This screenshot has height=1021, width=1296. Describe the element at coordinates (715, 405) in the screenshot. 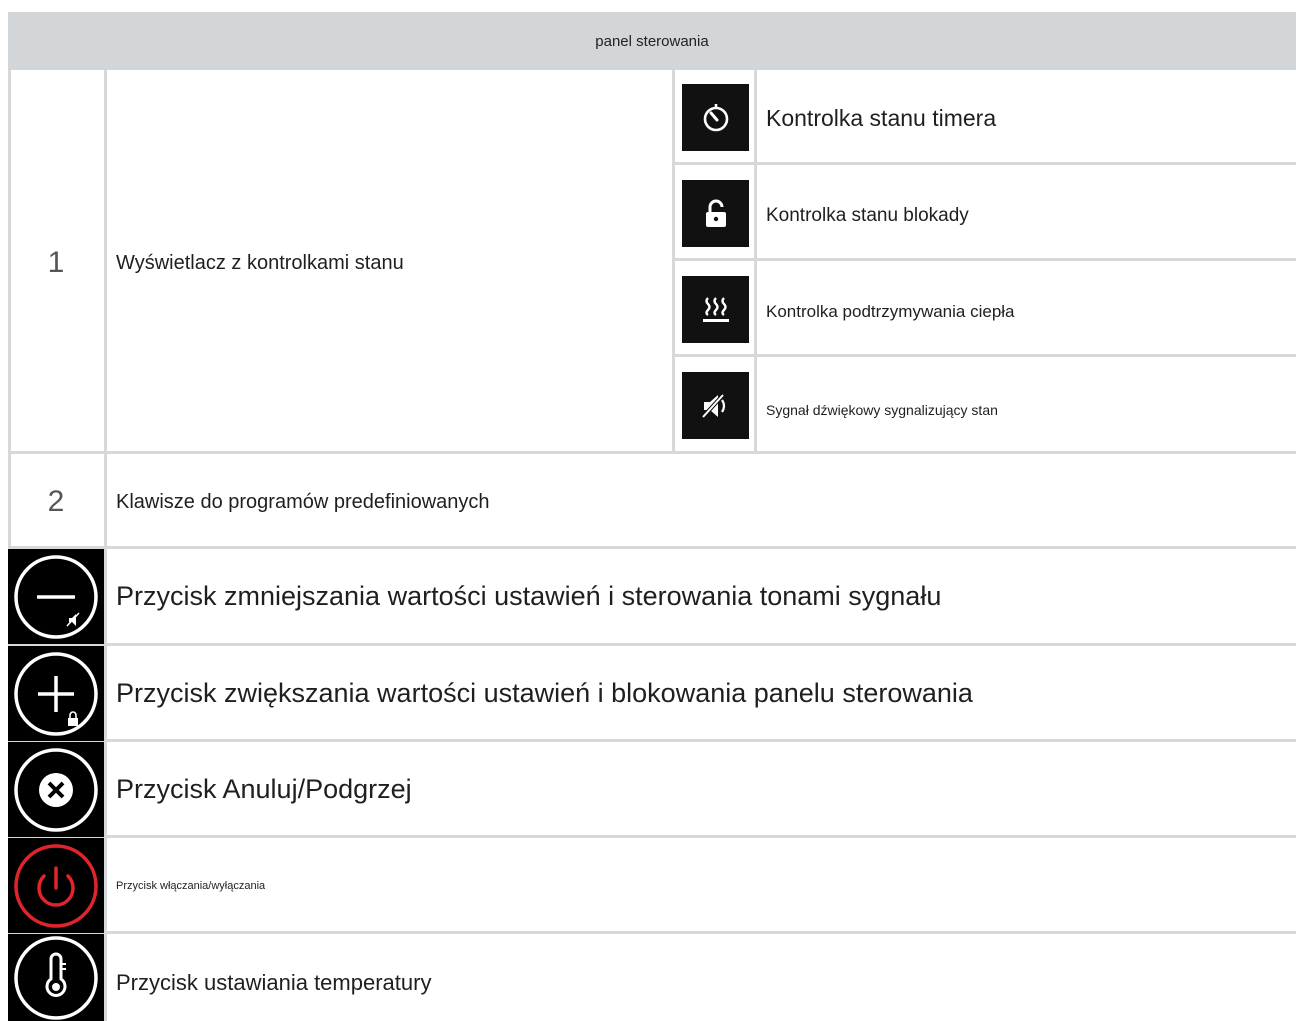

I see `sound-off-icon` at that location.